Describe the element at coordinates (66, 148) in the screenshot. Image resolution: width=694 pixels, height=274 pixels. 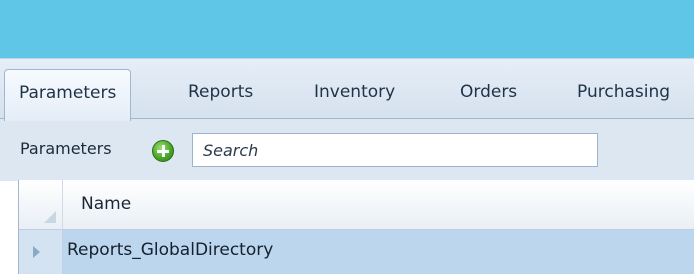
I see `toolbar-label: Parameters` at that location.